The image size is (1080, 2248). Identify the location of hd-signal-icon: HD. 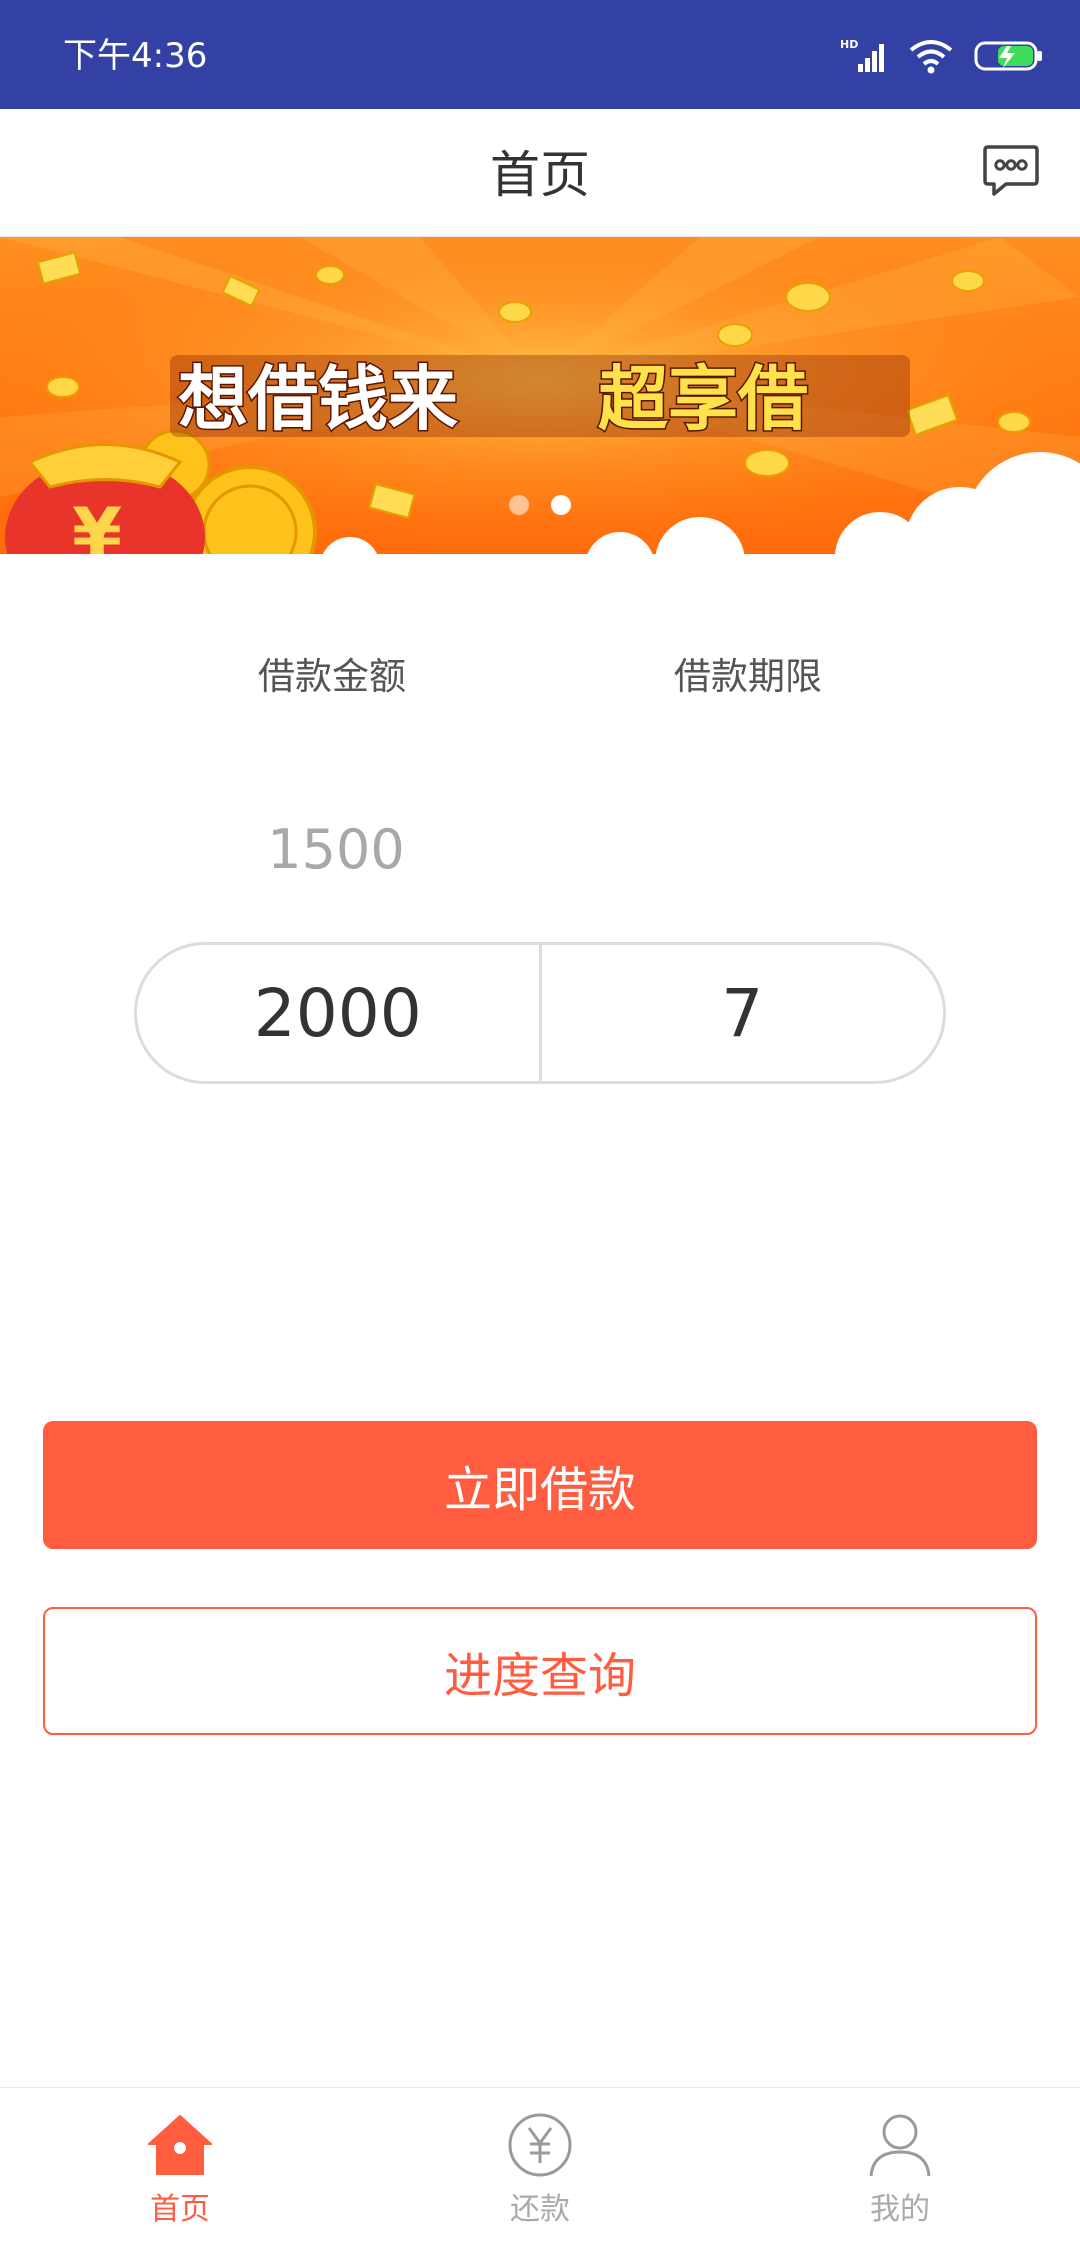
(862, 55).